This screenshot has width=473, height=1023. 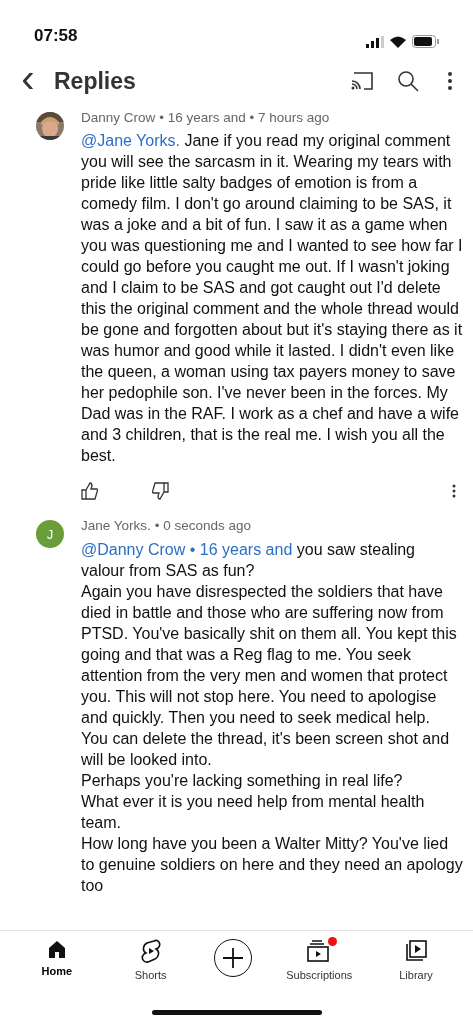 I want to click on thumbs-down-icon, so click(x=160, y=491).